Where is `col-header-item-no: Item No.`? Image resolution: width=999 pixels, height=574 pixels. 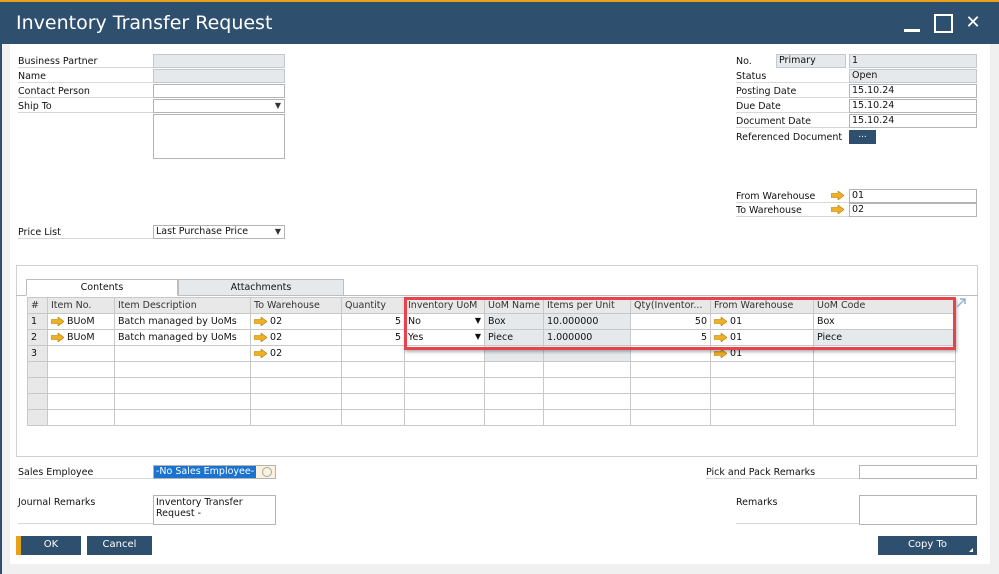 col-header-item-no: Item No. is located at coordinates (81, 305).